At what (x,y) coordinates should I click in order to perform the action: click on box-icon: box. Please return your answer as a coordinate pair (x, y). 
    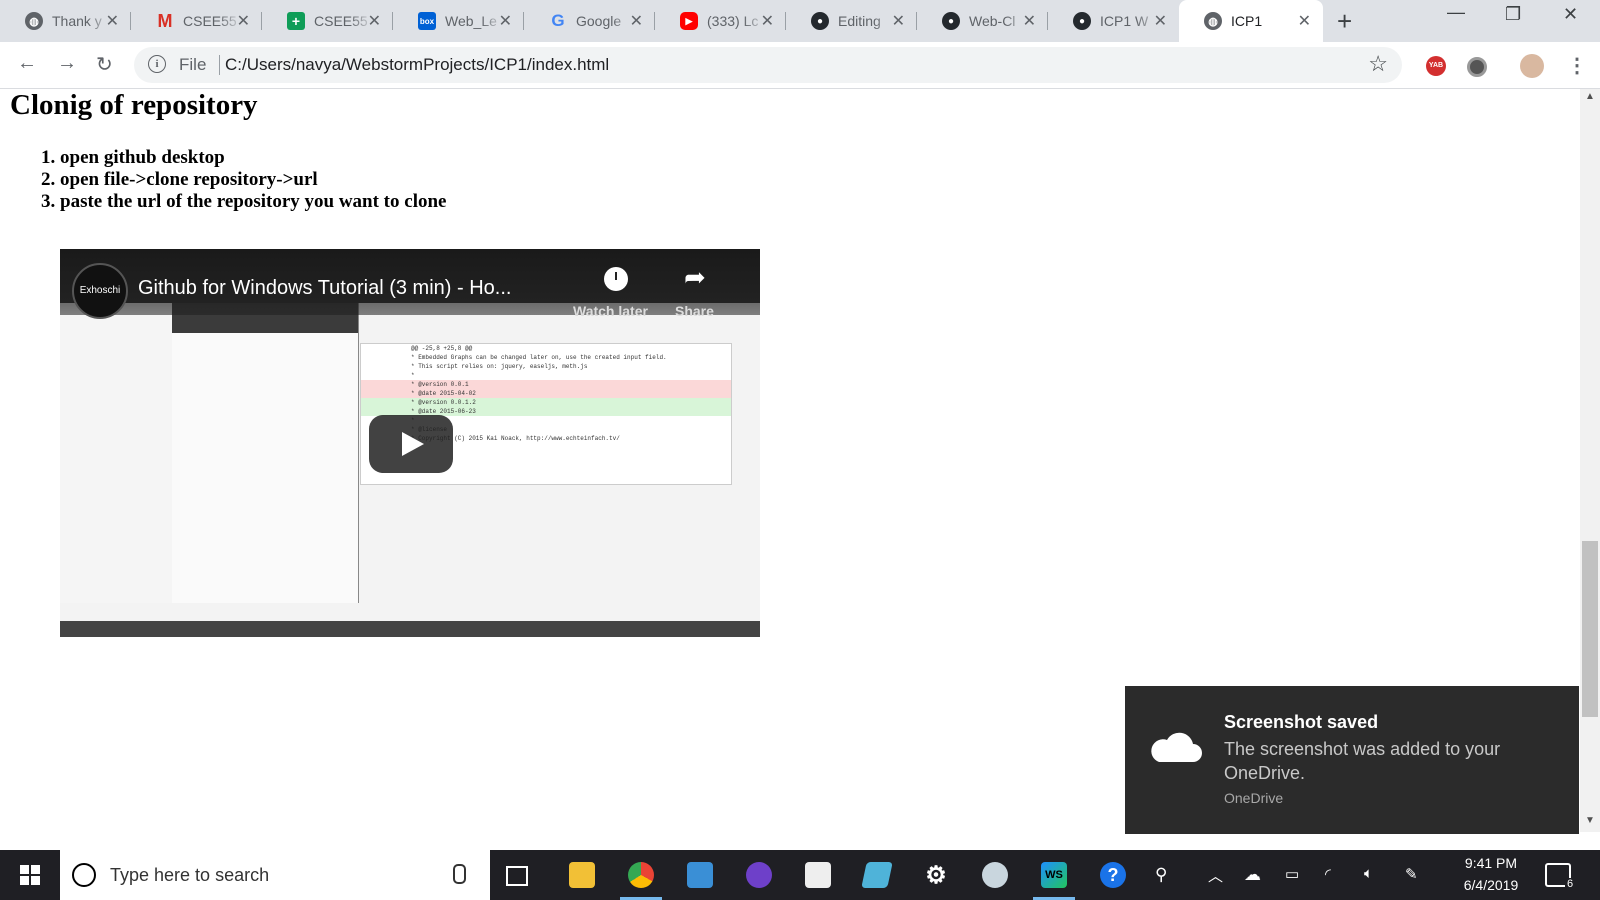
    Looking at the image, I should click on (427, 21).